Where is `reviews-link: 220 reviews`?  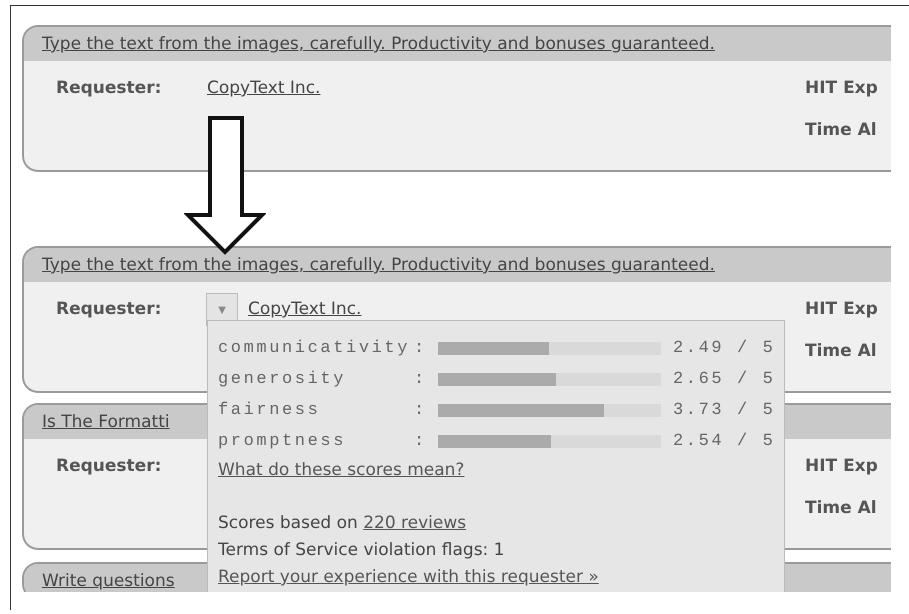
reviews-link: 220 reviews is located at coordinates (414, 523).